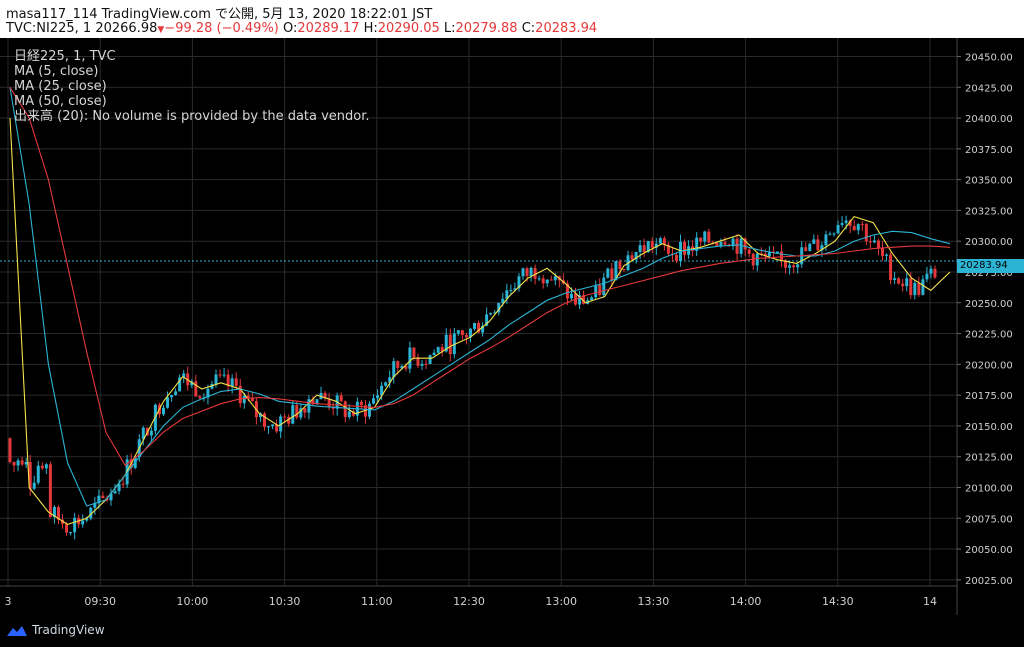 The image size is (1024, 647). I want to click on y-tick-label: 20450.00, so click(989, 57).